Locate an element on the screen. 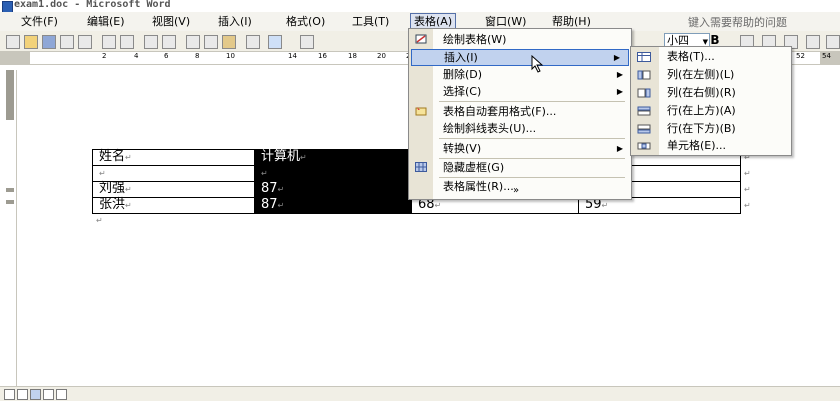  grid-icon is located at coordinates (421, 167).